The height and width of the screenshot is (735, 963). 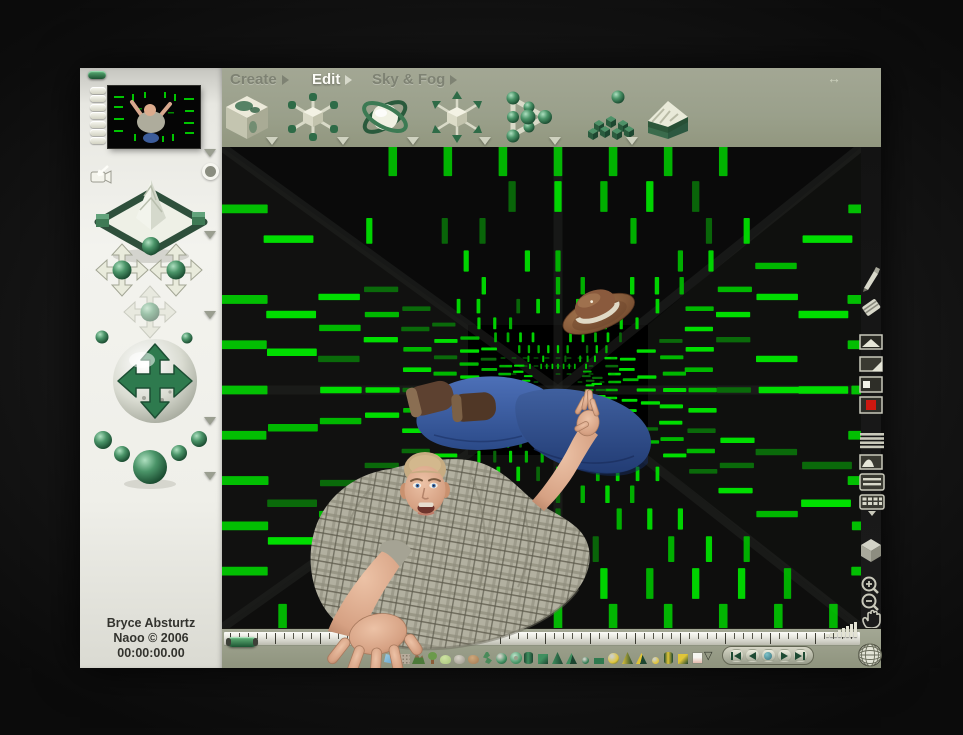 I want to click on animation-timeline-ruler, so click(x=542, y=639).